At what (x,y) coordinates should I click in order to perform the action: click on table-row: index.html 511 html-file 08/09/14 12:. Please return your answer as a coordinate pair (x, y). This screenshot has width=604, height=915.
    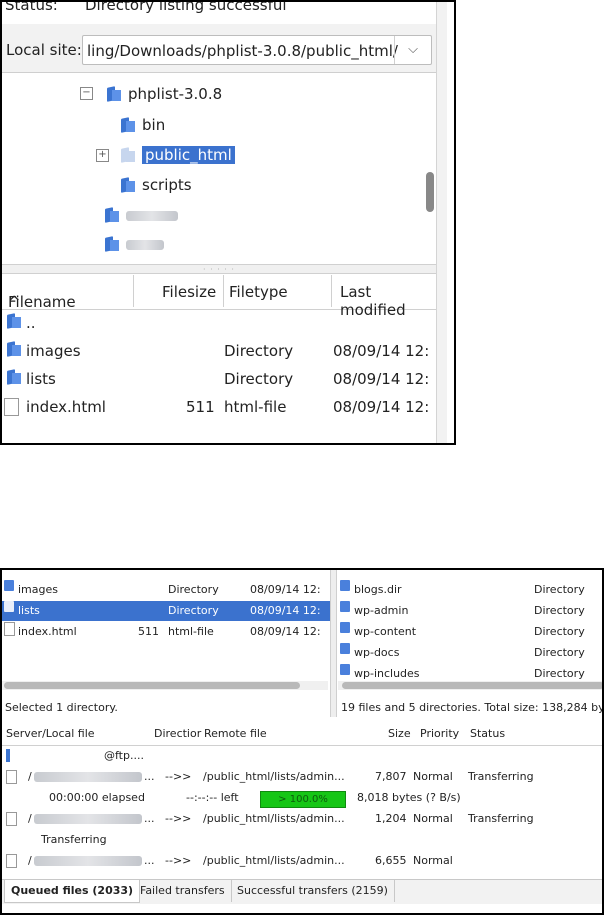
    Looking at the image, I should click on (219, 408).